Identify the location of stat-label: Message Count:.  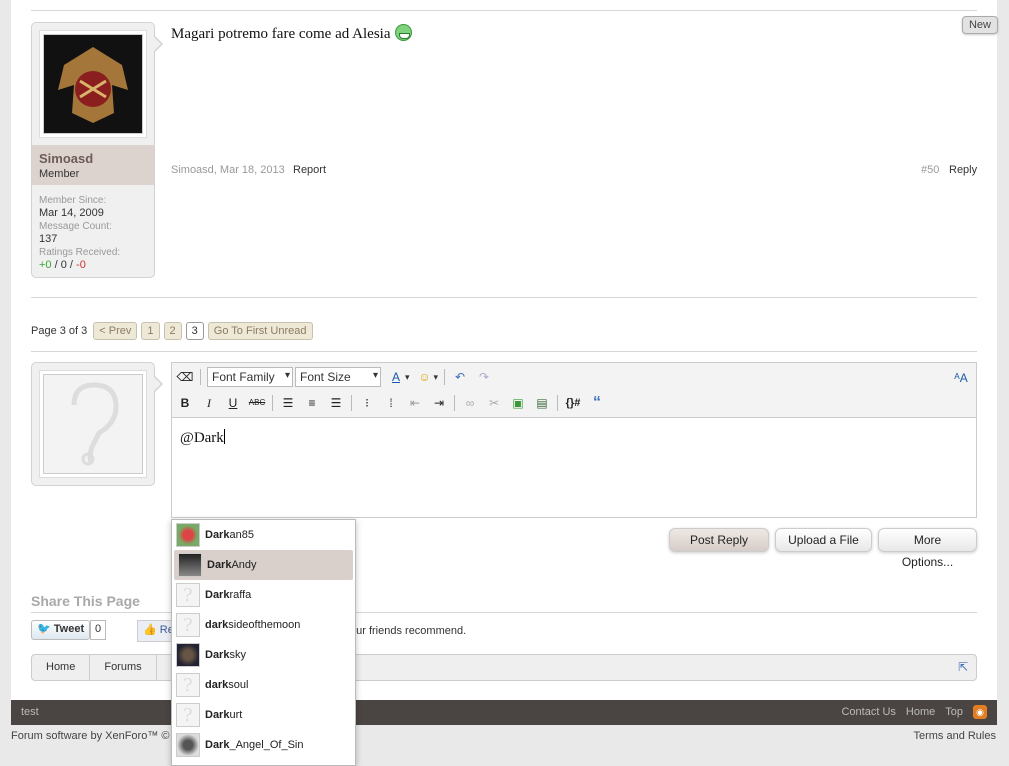
(75, 226).